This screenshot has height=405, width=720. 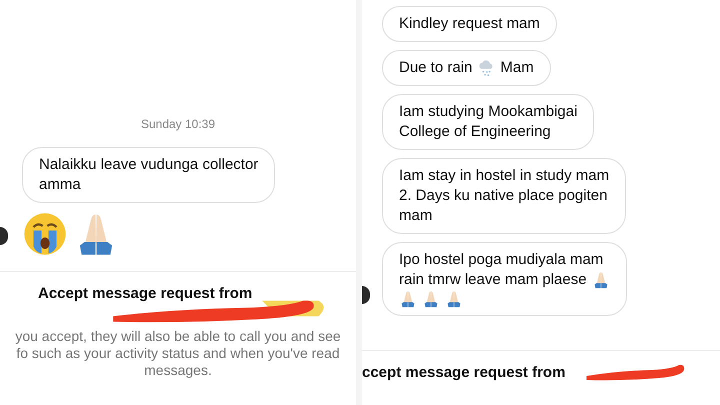 I want to click on timestamp: Sunday 10:39, so click(x=178, y=124).